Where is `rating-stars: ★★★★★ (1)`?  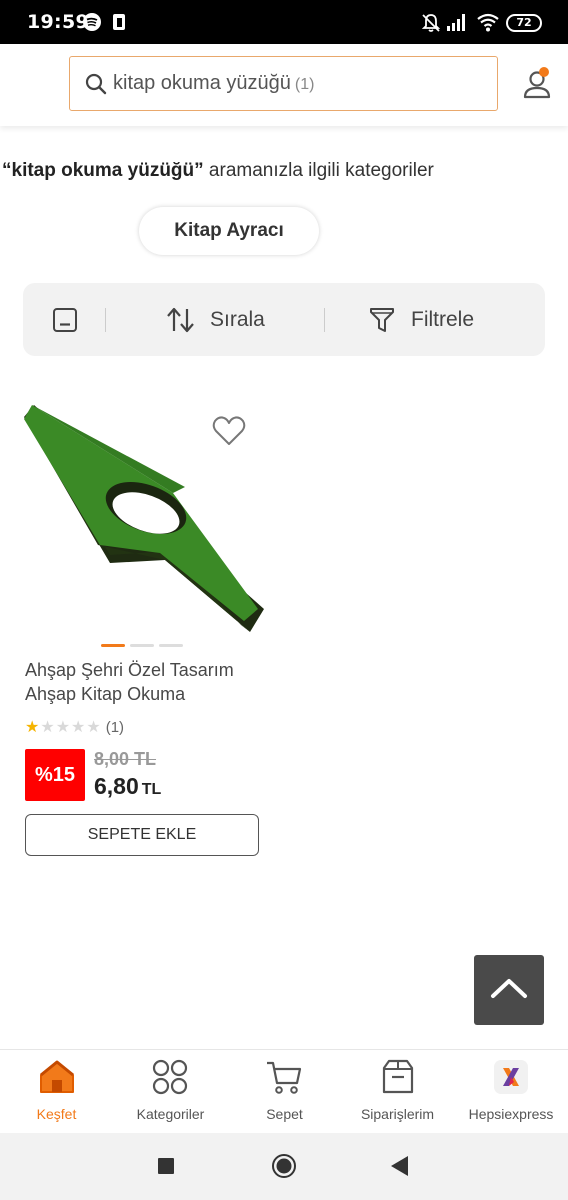 rating-stars: ★★★★★ (1) is located at coordinates (74, 727).